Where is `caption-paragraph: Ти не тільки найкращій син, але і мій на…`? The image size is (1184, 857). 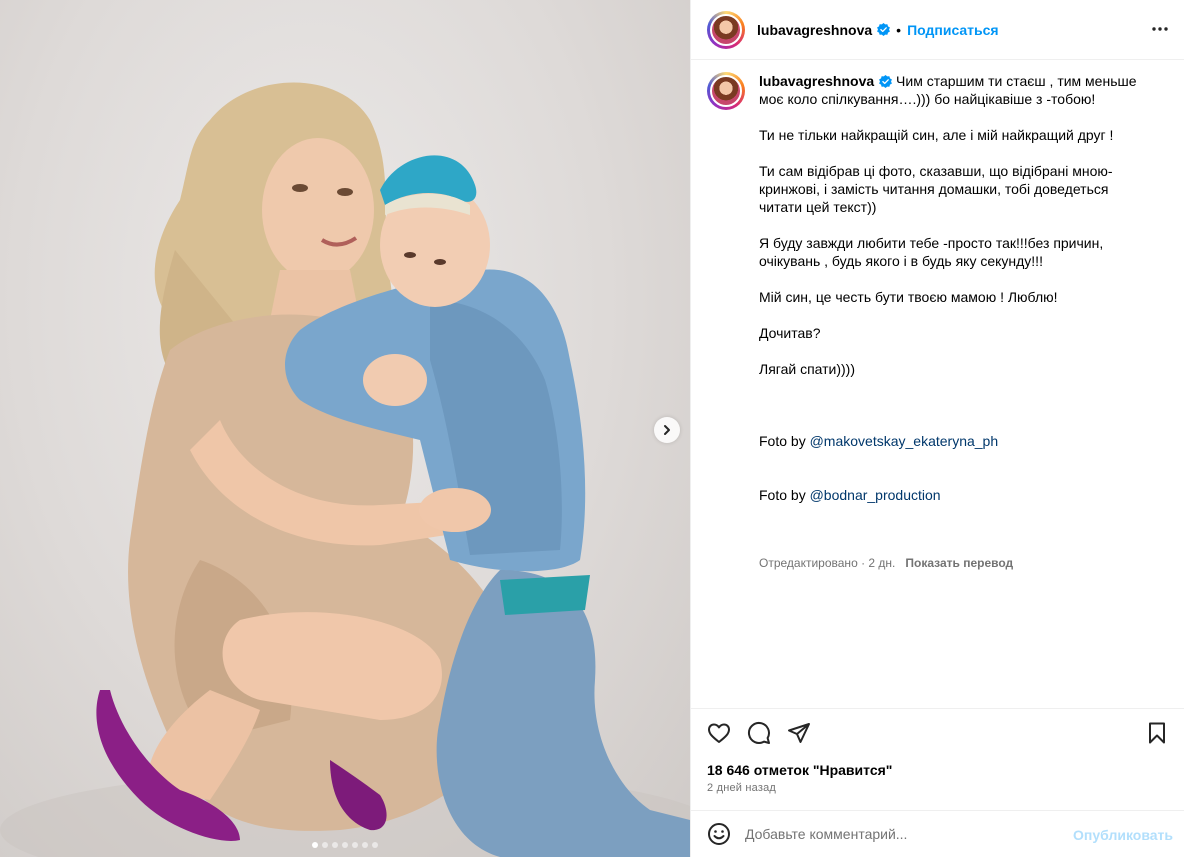
caption-paragraph: Ти не тільки найкращій син, але і мій на… is located at coordinates (936, 135).